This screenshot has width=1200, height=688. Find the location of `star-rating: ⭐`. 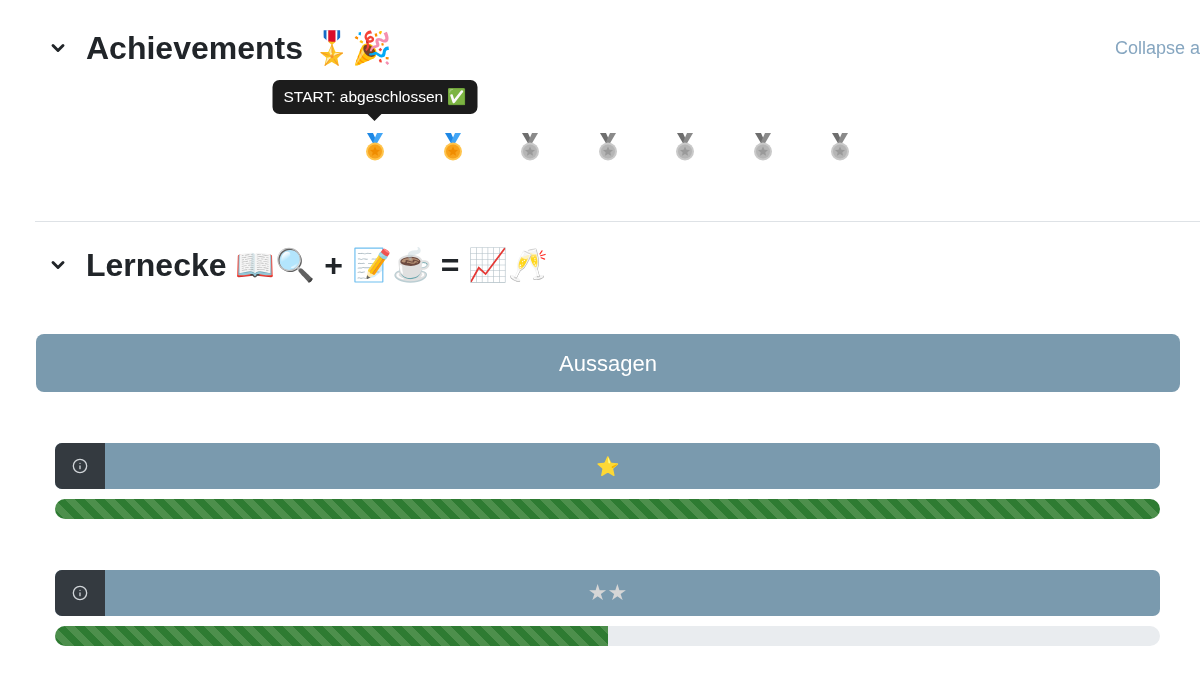

star-rating: ⭐ is located at coordinates (607, 466).